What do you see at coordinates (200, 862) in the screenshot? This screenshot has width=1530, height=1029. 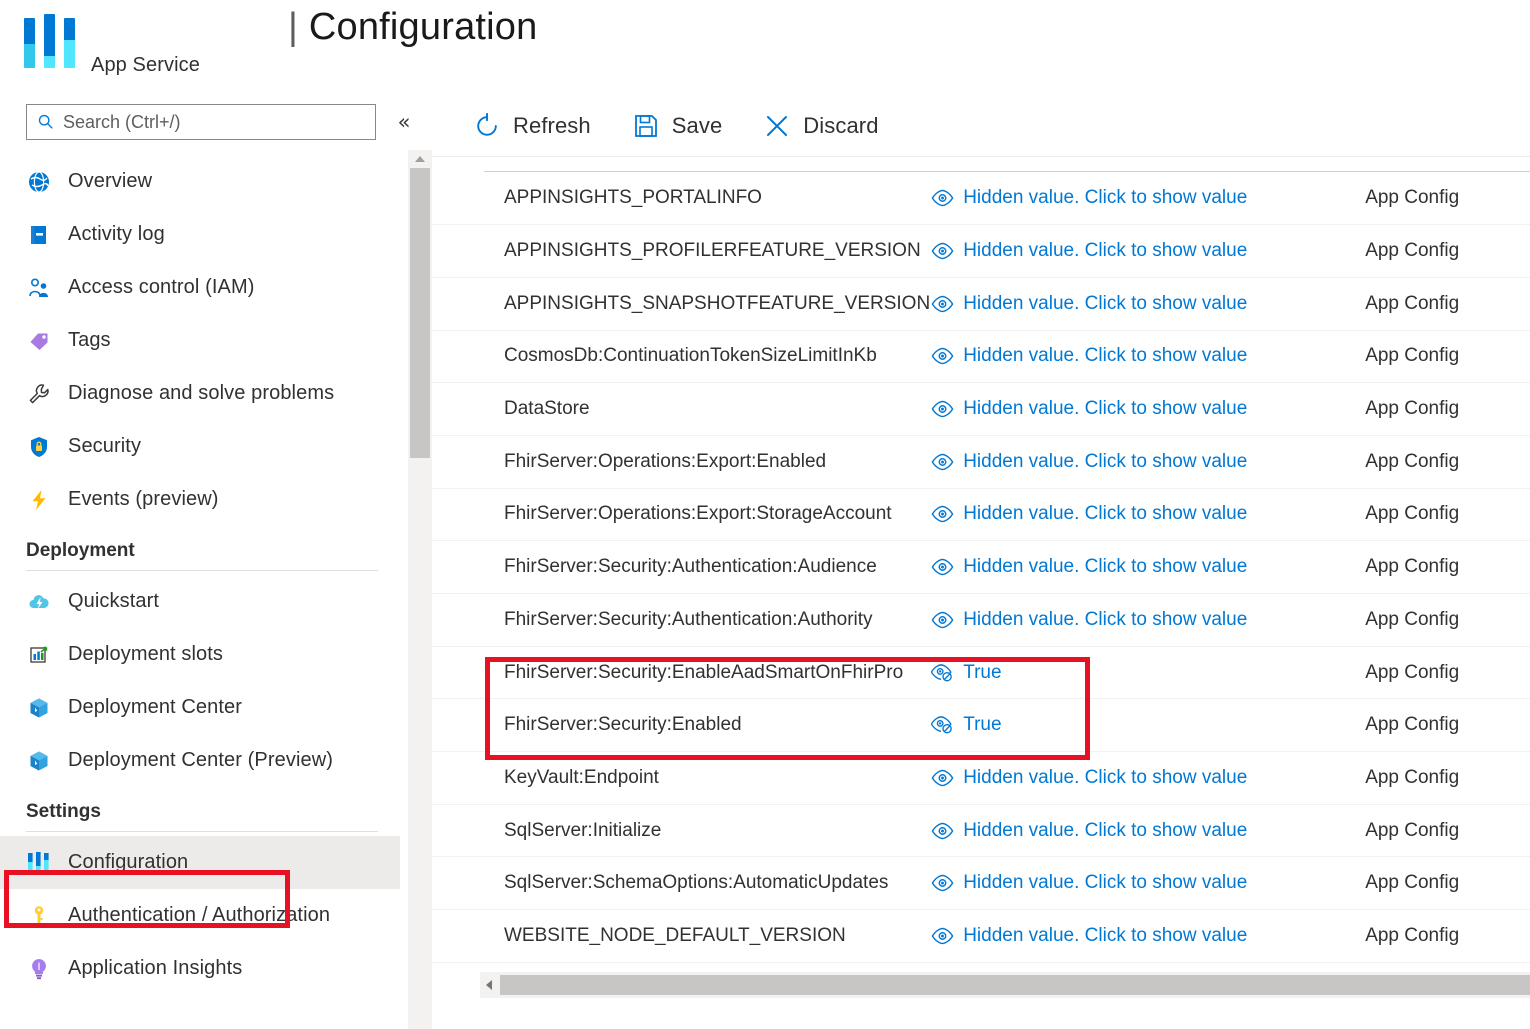 I see `sidebar-item-configuration: Configuration` at bounding box center [200, 862].